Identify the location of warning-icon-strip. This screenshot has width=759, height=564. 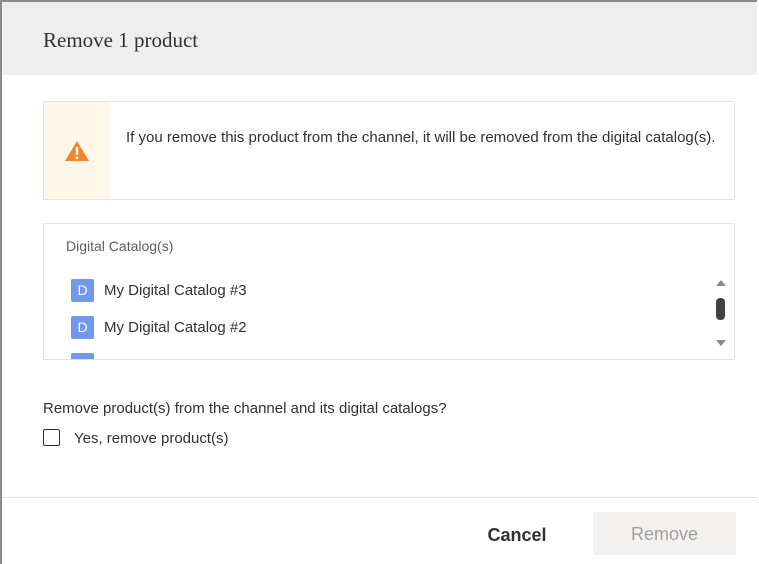
(77, 150).